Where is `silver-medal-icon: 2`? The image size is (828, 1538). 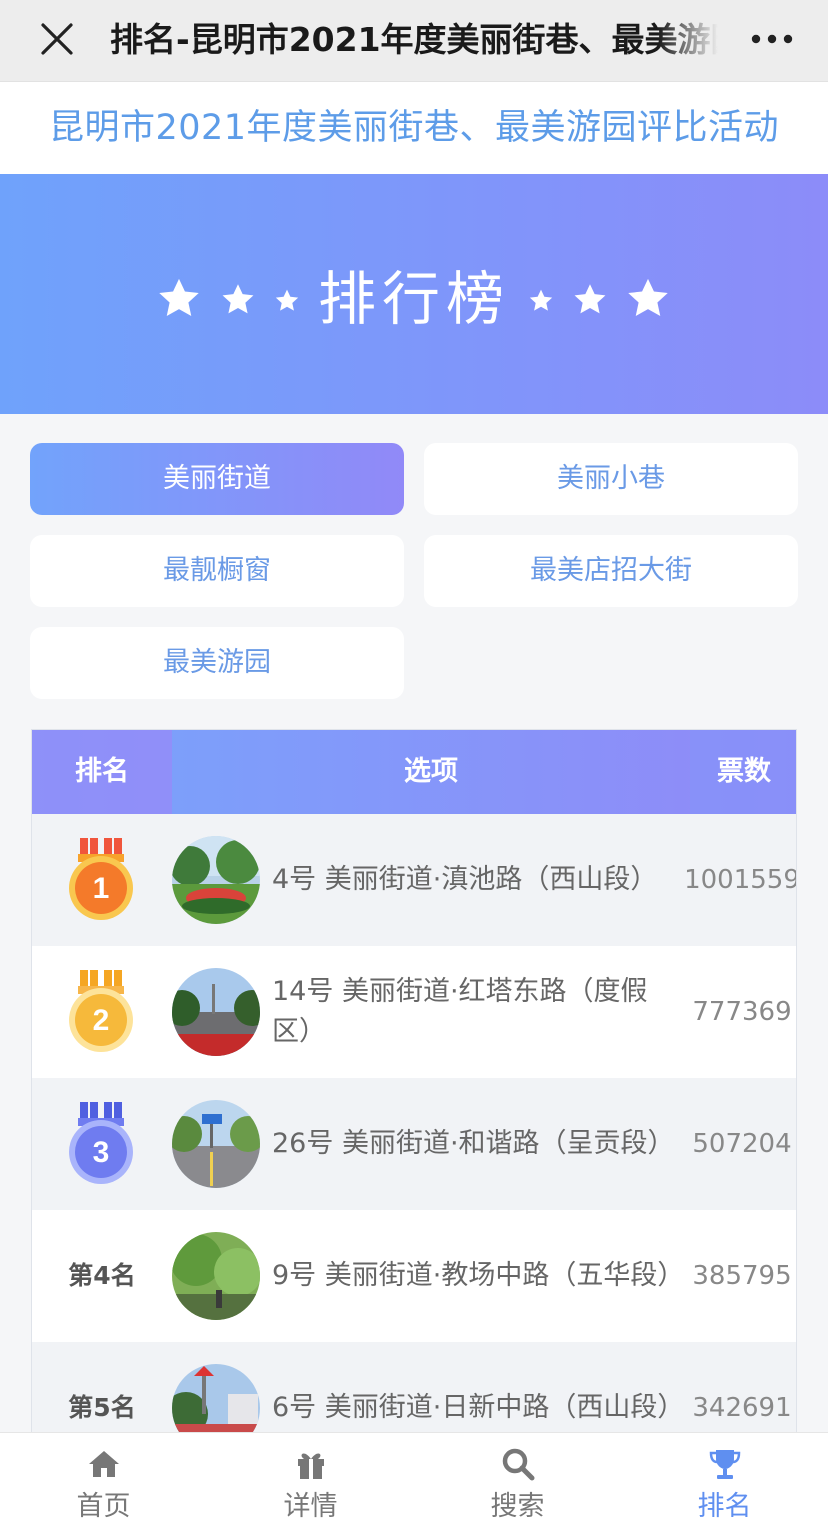 silver-medal-icon: 2 is located at coordinates (101, 1011).